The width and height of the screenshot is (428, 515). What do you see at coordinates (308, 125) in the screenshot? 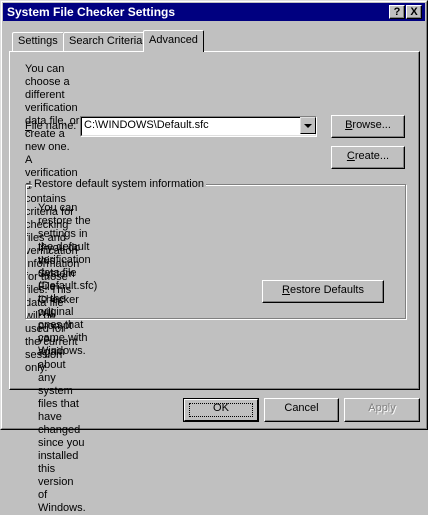
I see `dropdown-arrow-icon` at bounding box center [308, 125].